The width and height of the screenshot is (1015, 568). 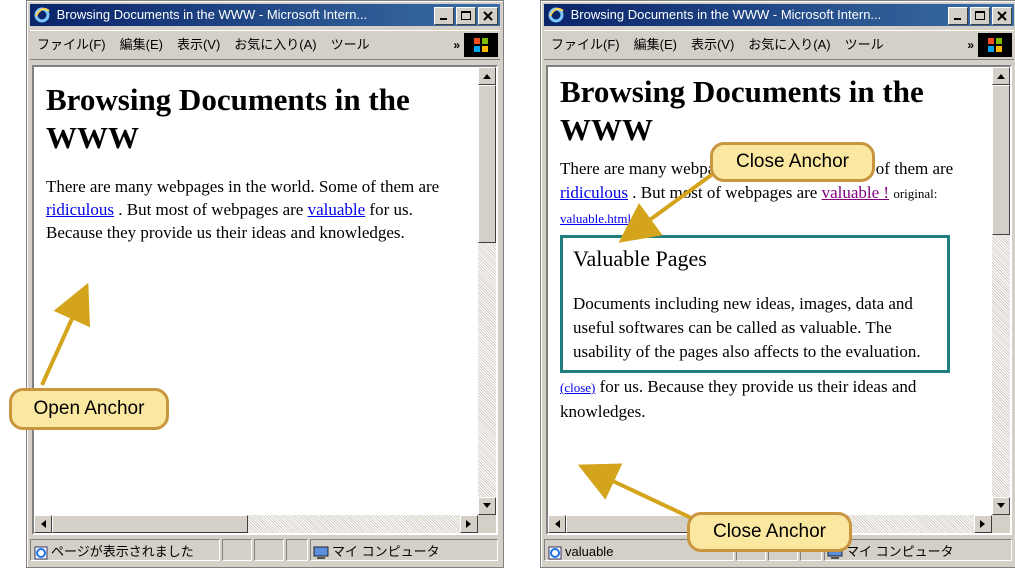 I want to click on embedded-title: Valuable Pages, so click(x=640, y=258).